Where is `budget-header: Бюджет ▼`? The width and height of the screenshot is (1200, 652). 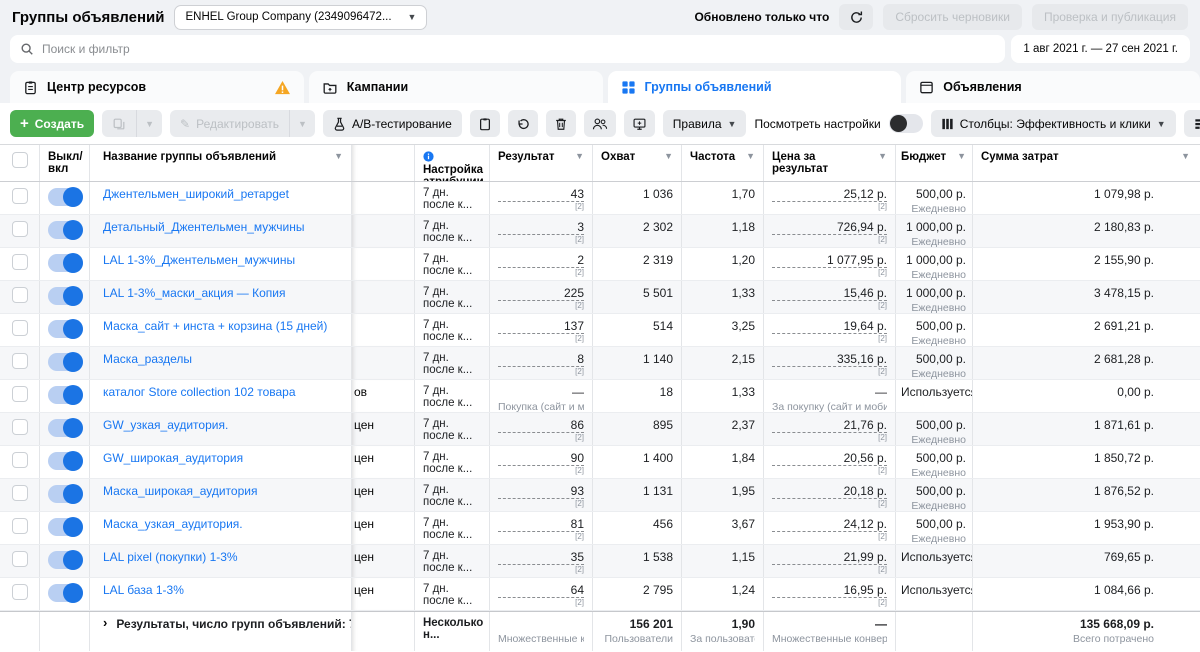 budget-header: Бюджет ▼ is located at coordinates (934, 163).